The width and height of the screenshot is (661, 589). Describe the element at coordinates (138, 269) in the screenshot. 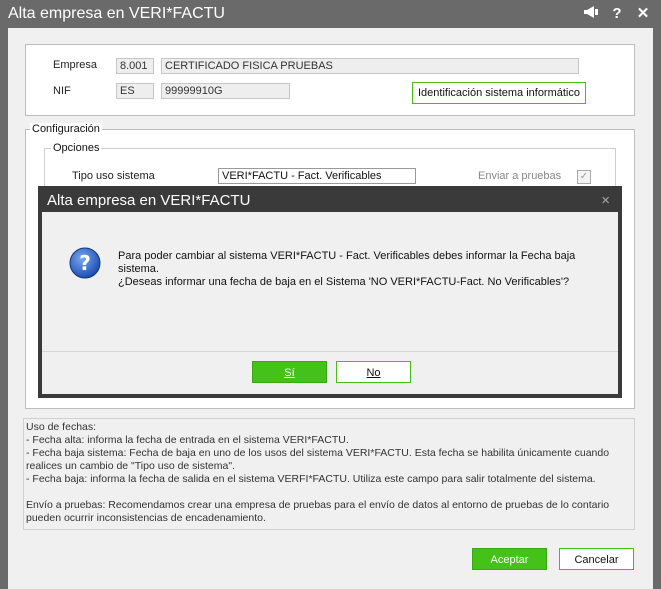

I see `dialog-message-line: sistema.` at that location.